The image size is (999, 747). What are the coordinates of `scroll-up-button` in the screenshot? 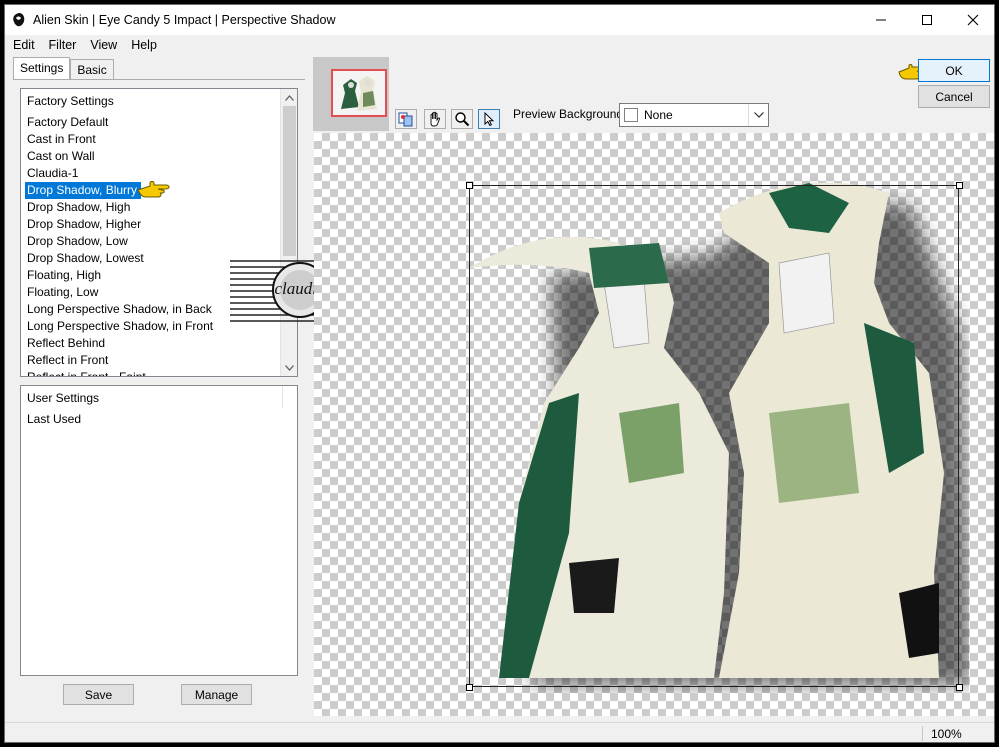 It's located at (289, 97).